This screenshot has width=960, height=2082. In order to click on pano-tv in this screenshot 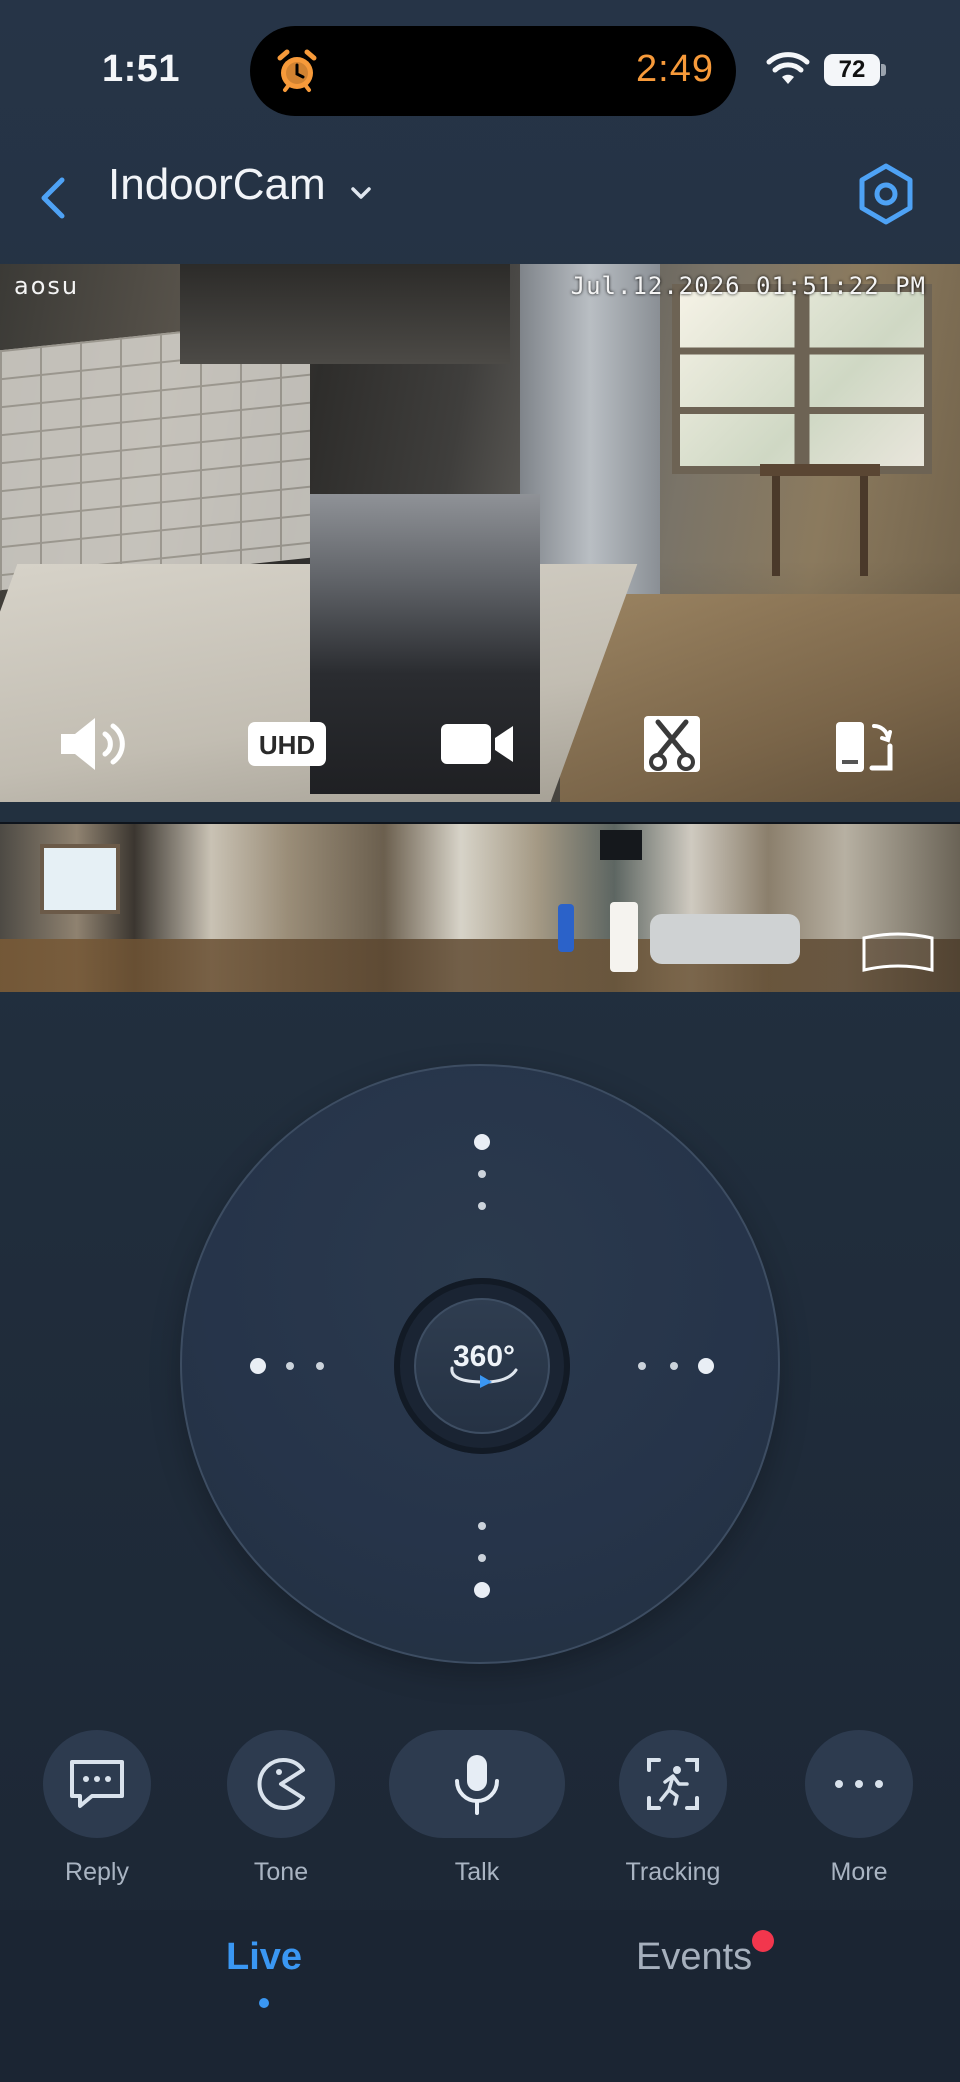, I will do `click(621, 845)`.